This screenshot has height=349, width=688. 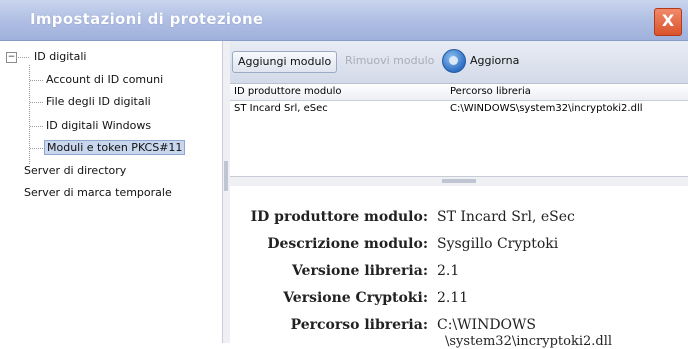 What do you see at coordinates (453, 298) in the screenshot?
I see `value-cryptoki-version: 2.11` at bounding box center [453, 298].